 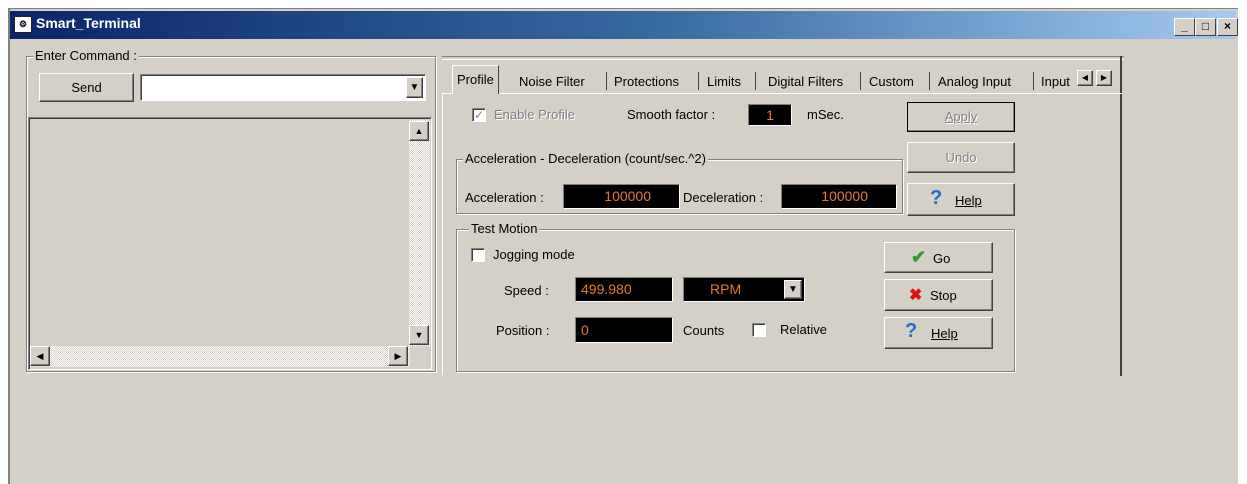 What do you see at coordinates (623, 25) in the screenshot?
I see `title-bar: ⚙ Smart_Terminal` at bounding box center [623, 25].